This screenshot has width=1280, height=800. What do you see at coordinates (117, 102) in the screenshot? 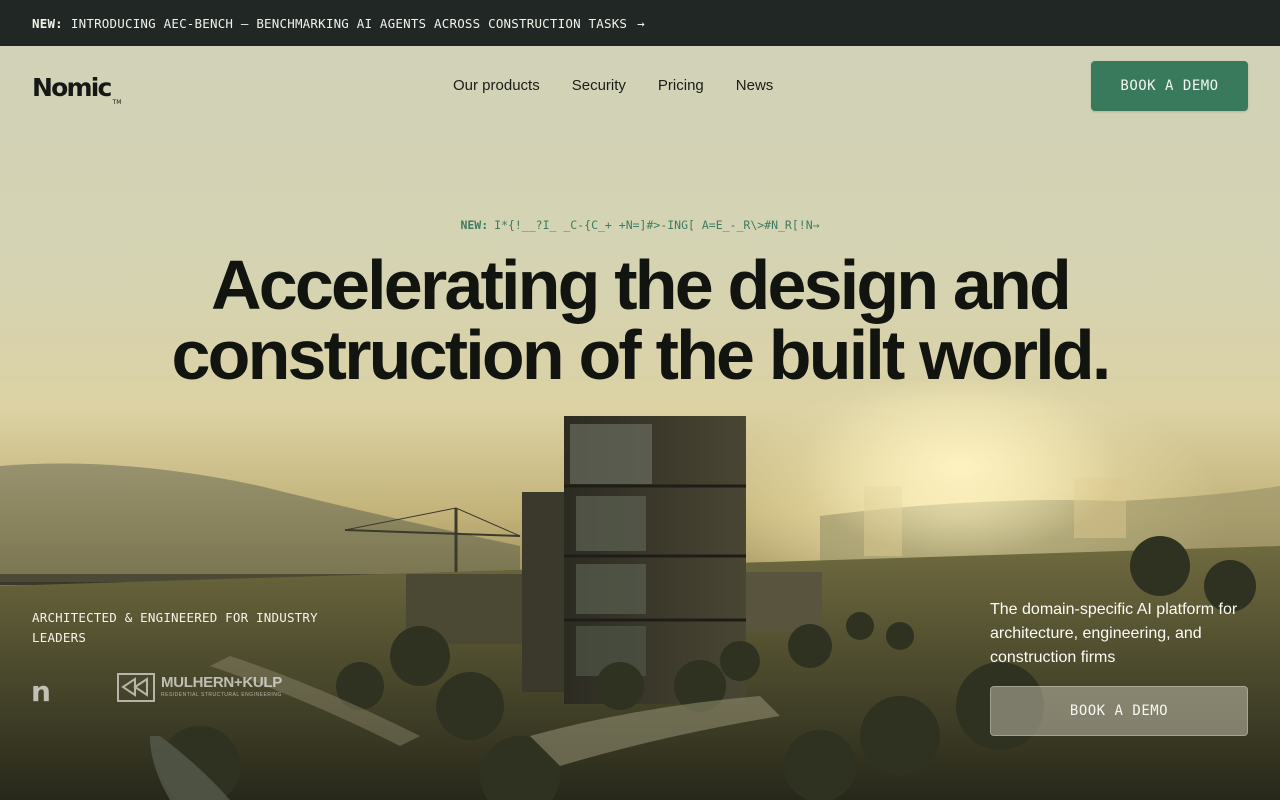
I see `trademark-mark: TM` at bounding box center [117, 102].